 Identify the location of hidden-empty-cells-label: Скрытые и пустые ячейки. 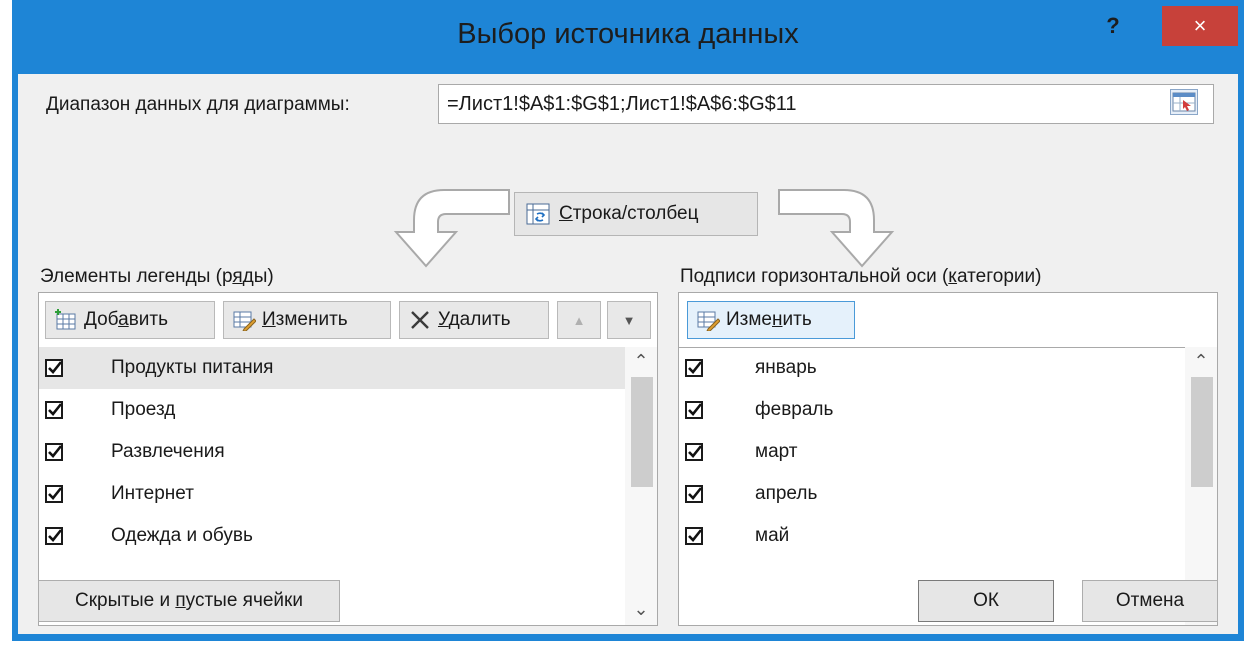
(189, 600).